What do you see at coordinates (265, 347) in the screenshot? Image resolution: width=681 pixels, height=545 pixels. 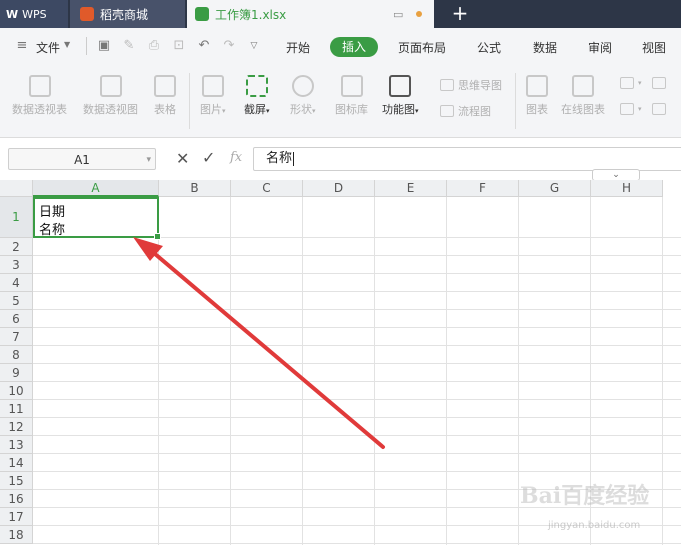 I see `arrow-shaft` at bounding box center [265, 347].